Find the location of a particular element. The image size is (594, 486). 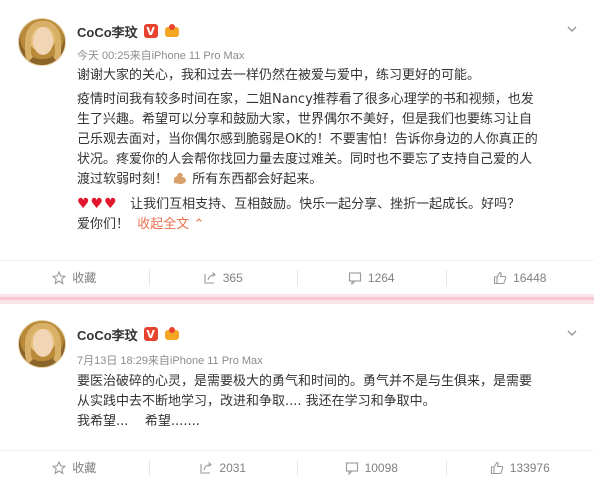

paragraph: 疫情时间我有较多时间在家，二姐Nancy推荐看了很多心理学的书和视频，也发 is located at coordinates (305, 99).